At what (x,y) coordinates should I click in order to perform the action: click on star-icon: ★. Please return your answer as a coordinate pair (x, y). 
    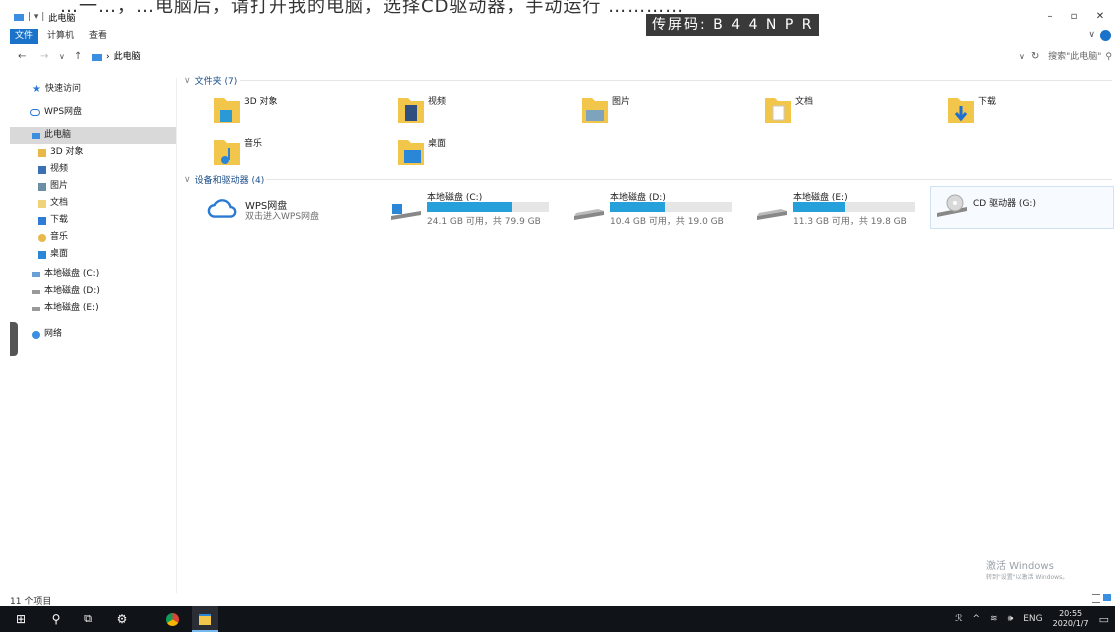
    Looking at the image, I should click on (36, 89).